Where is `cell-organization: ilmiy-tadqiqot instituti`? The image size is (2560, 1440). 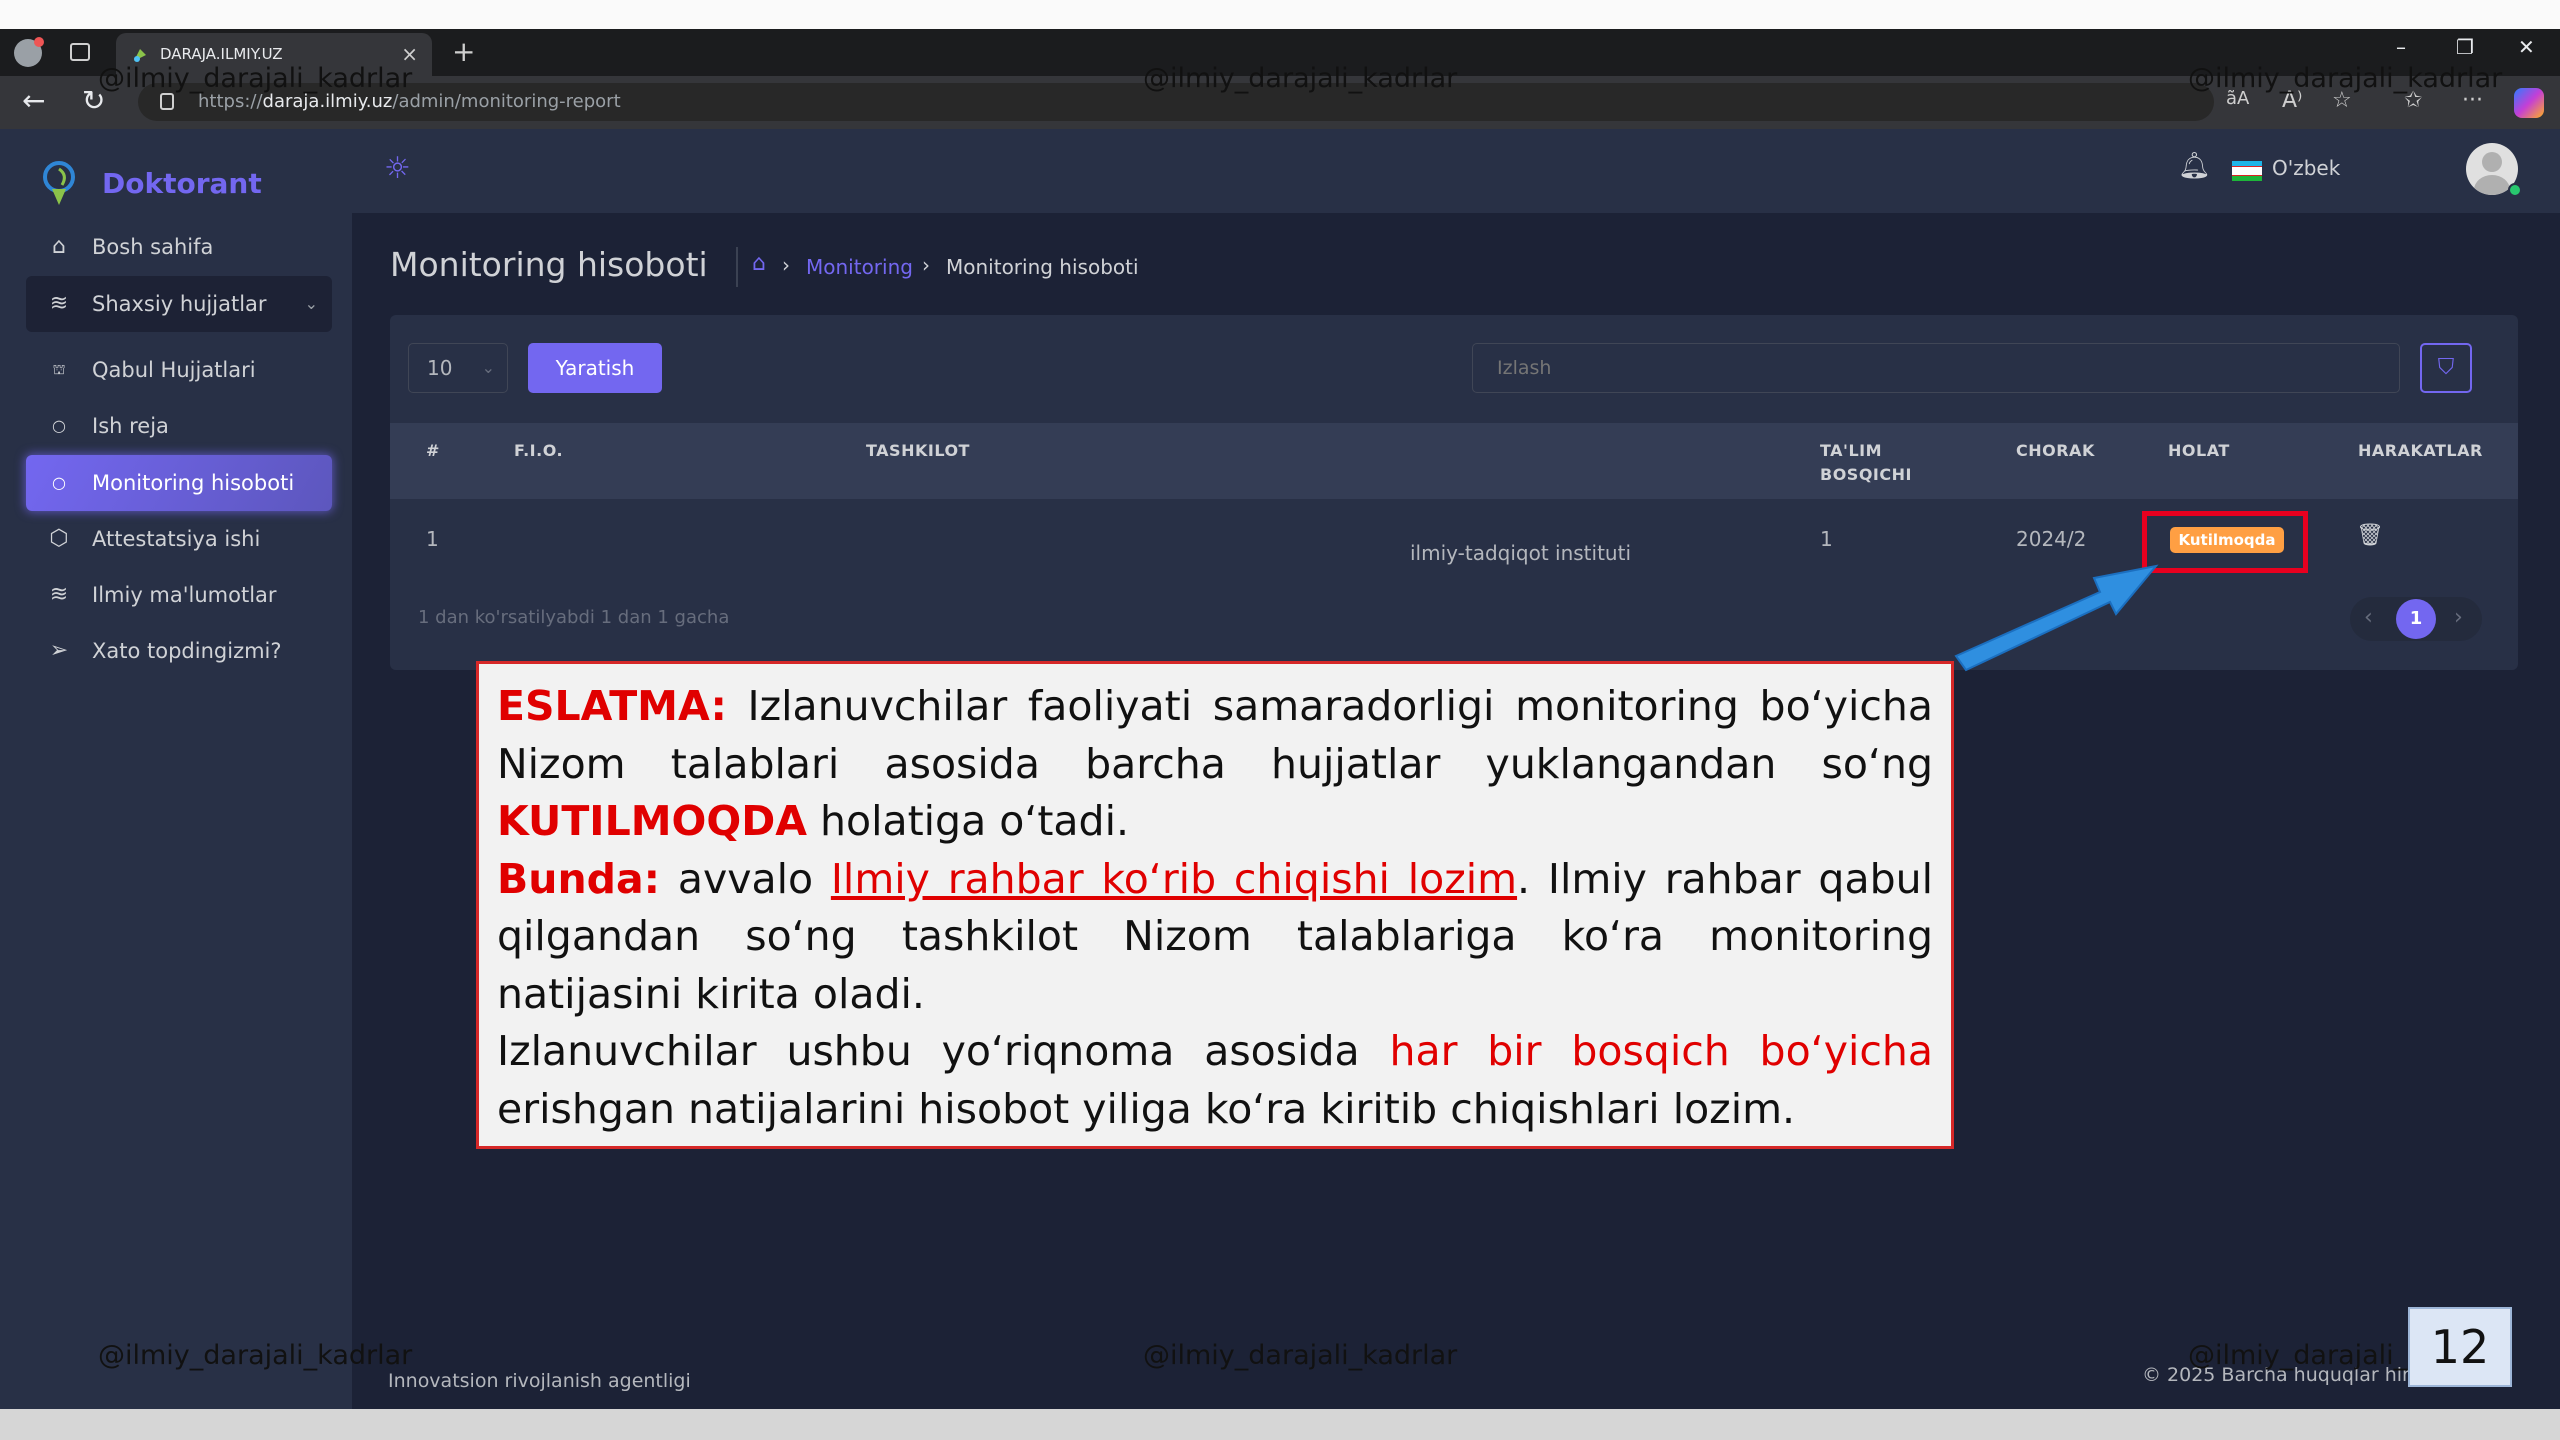
cell-organization: ilmiy-tadqiqot instituti is located at coordinates (1520, 553).